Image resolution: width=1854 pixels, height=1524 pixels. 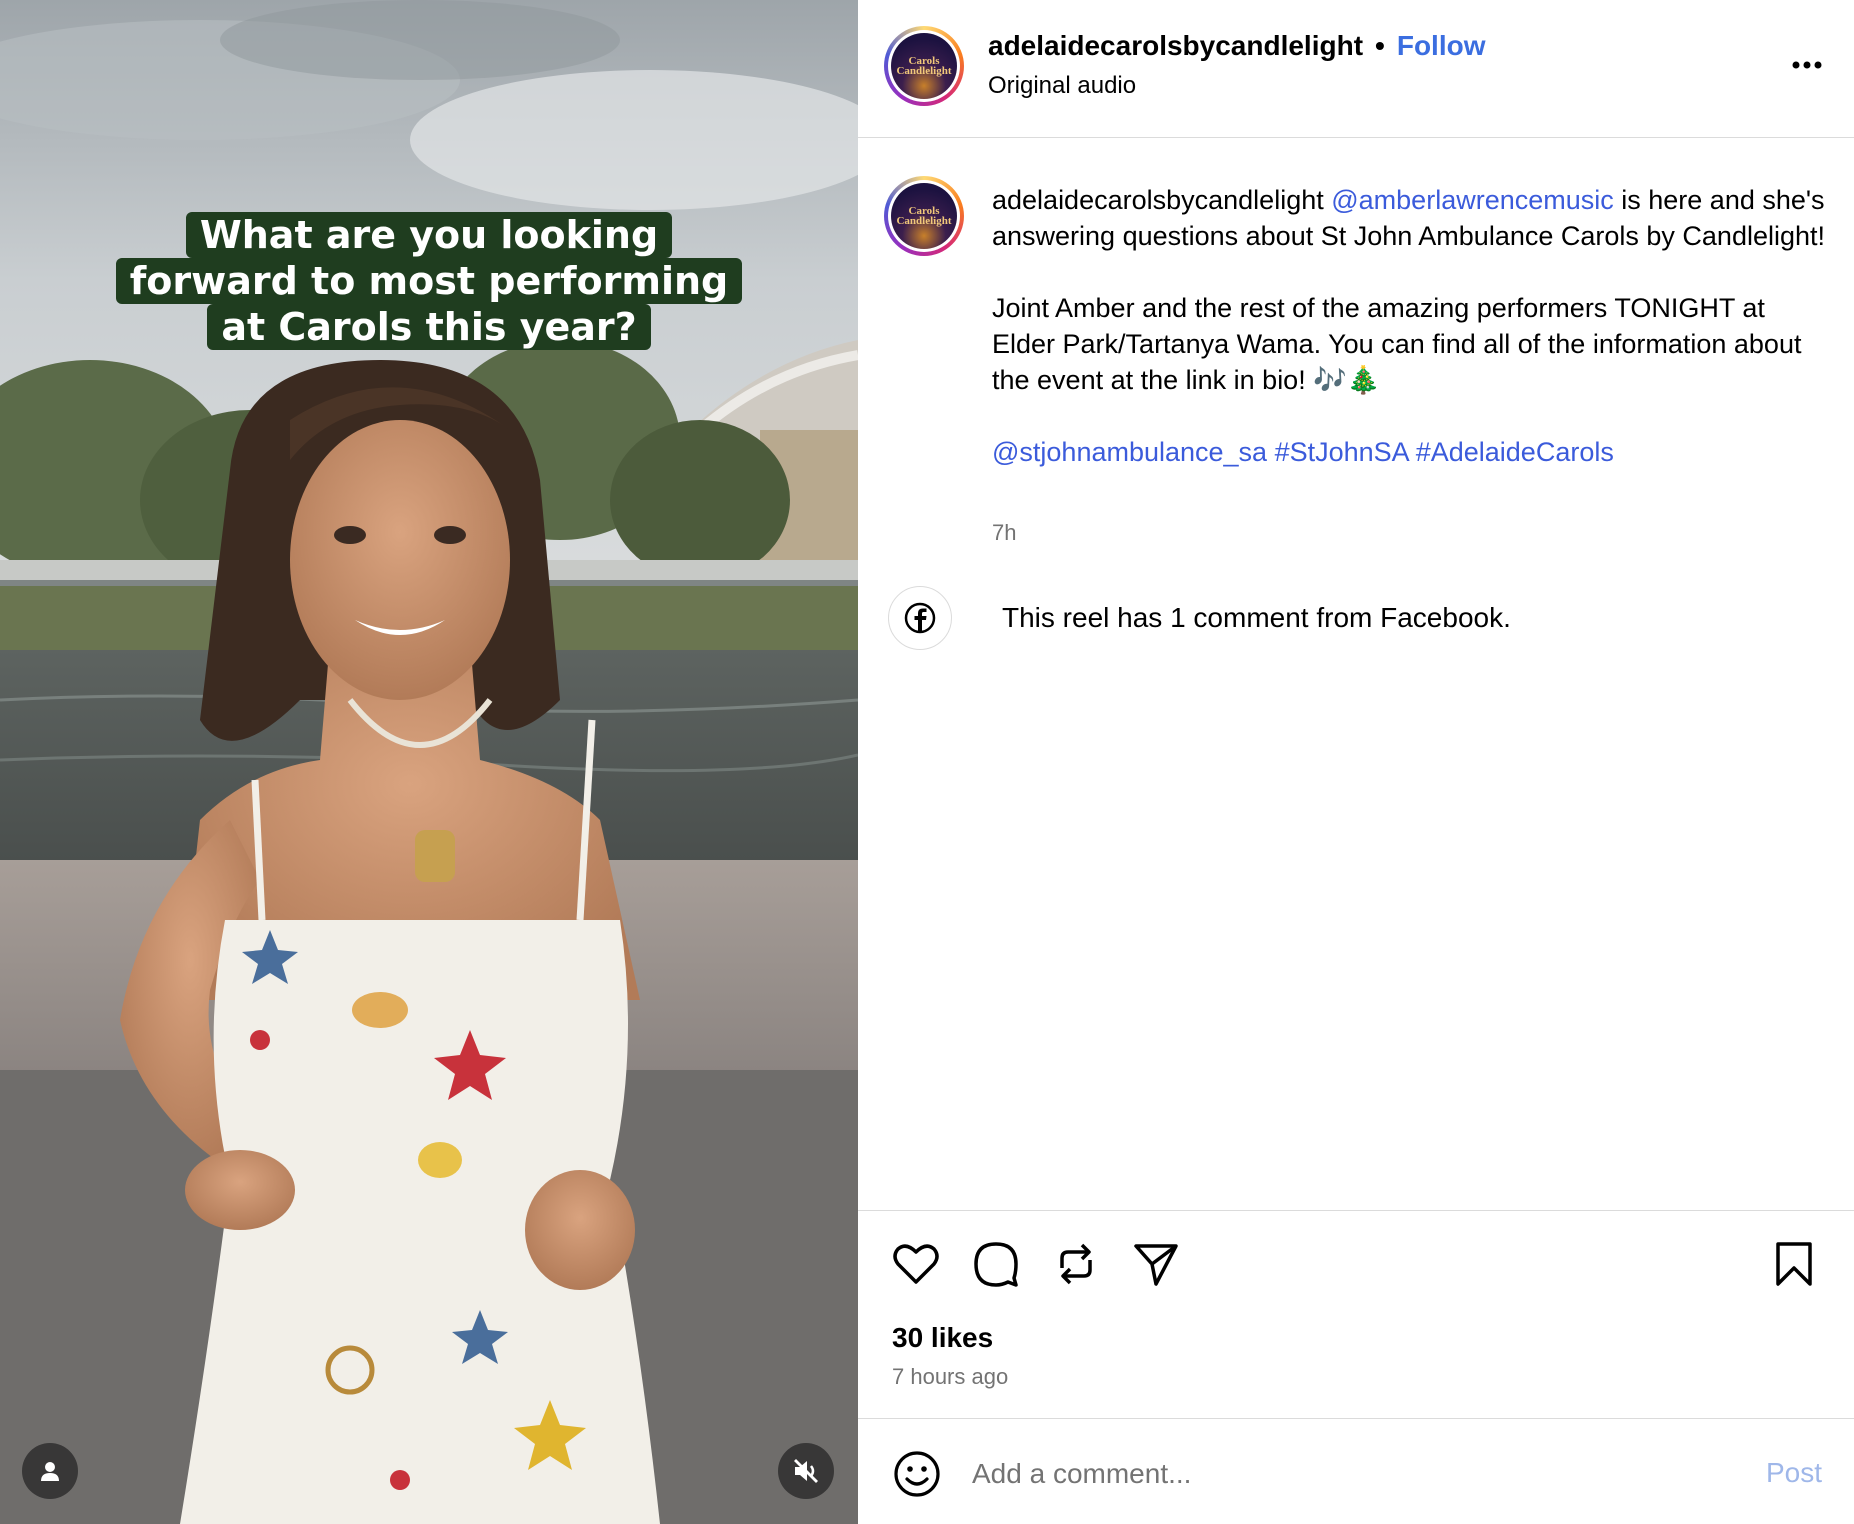 I want to click on like-count: 30 likes, so click(x=942, y=1338).